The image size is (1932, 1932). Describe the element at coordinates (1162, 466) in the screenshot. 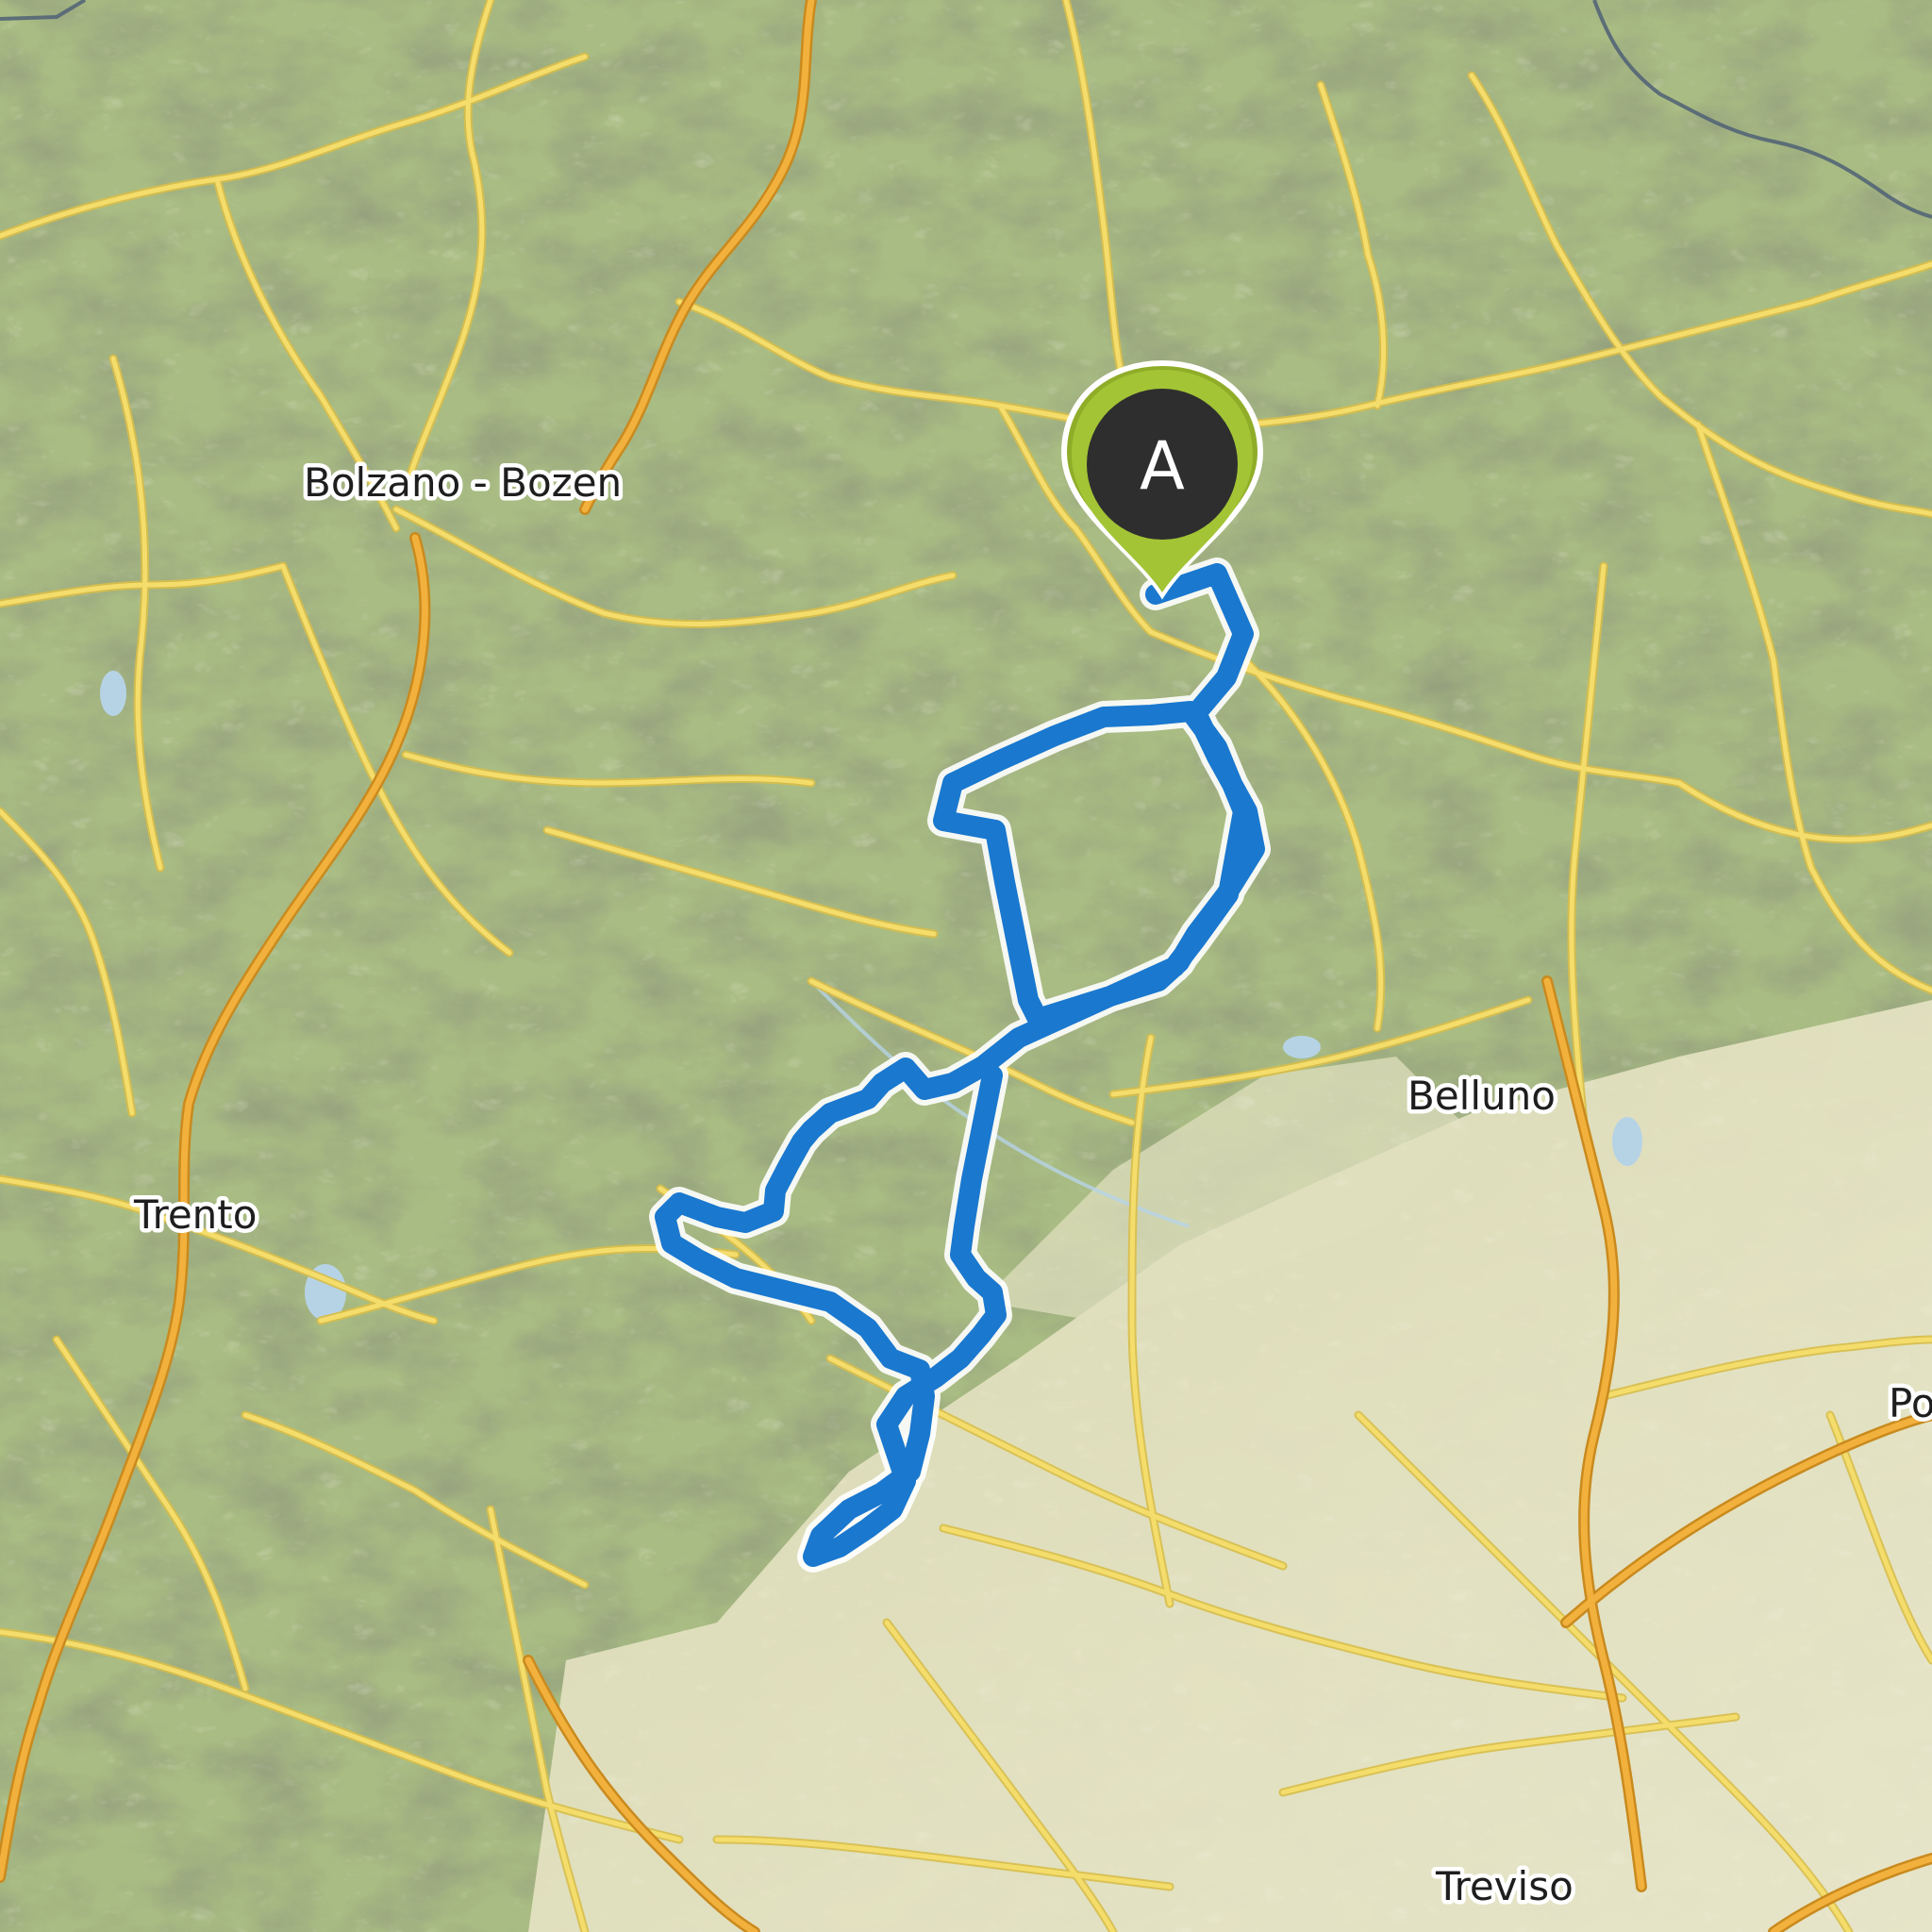

I see `start-marker-letter: A` at that location.